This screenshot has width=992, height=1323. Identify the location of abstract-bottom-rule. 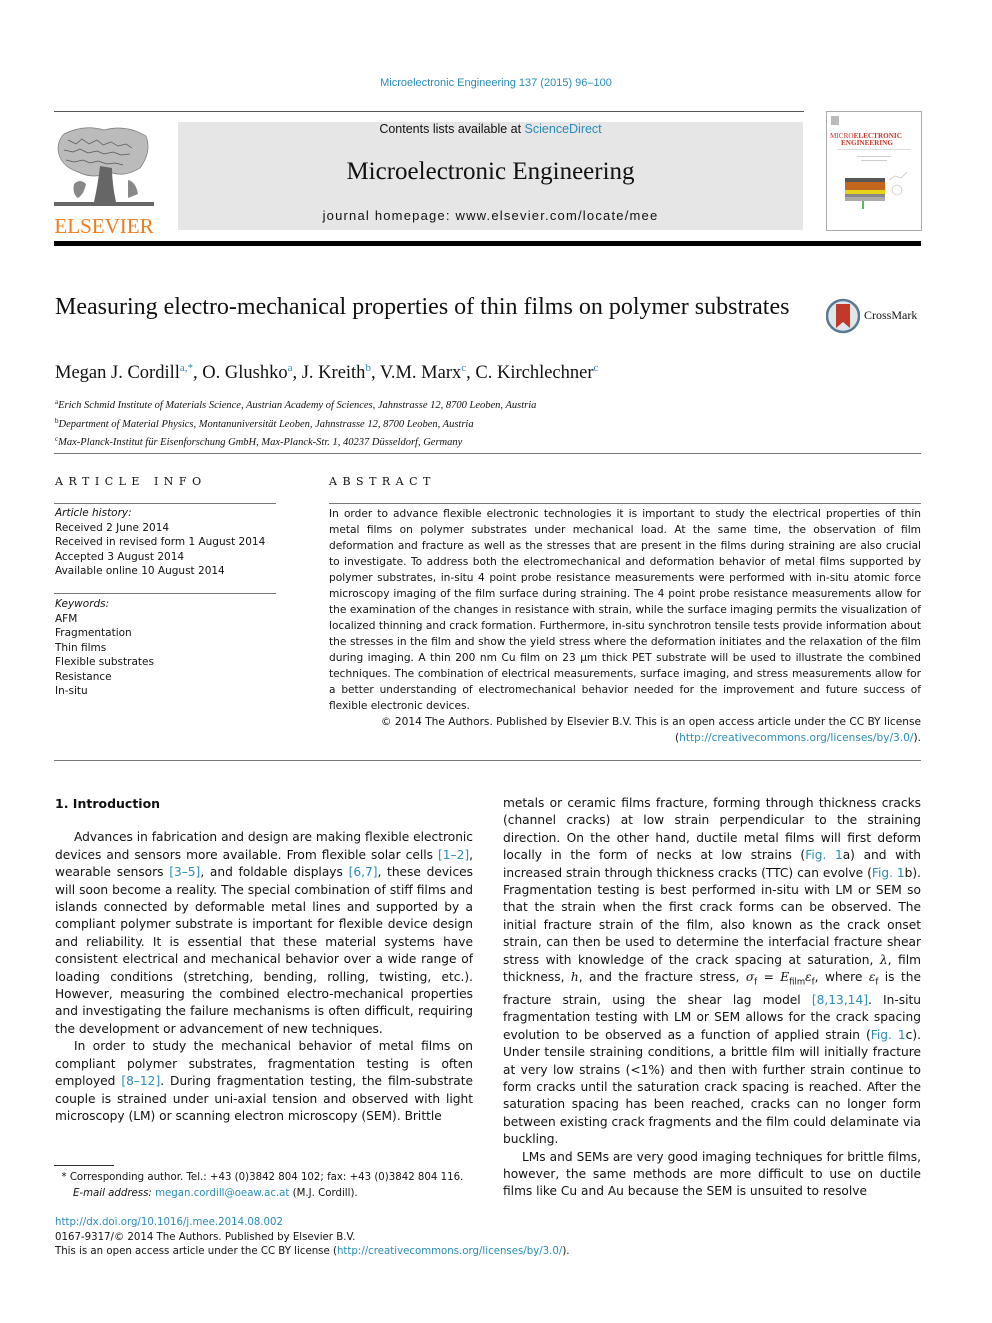
(487, 760).